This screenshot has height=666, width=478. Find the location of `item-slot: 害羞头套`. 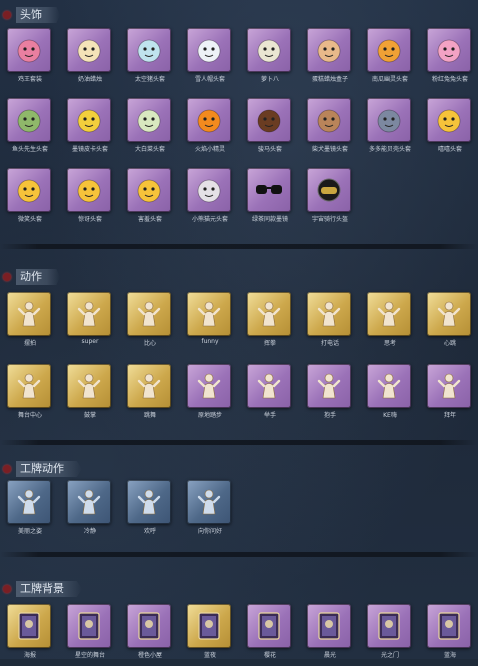

item-slot: 害羞头套 is located at coordinates (150, 199).